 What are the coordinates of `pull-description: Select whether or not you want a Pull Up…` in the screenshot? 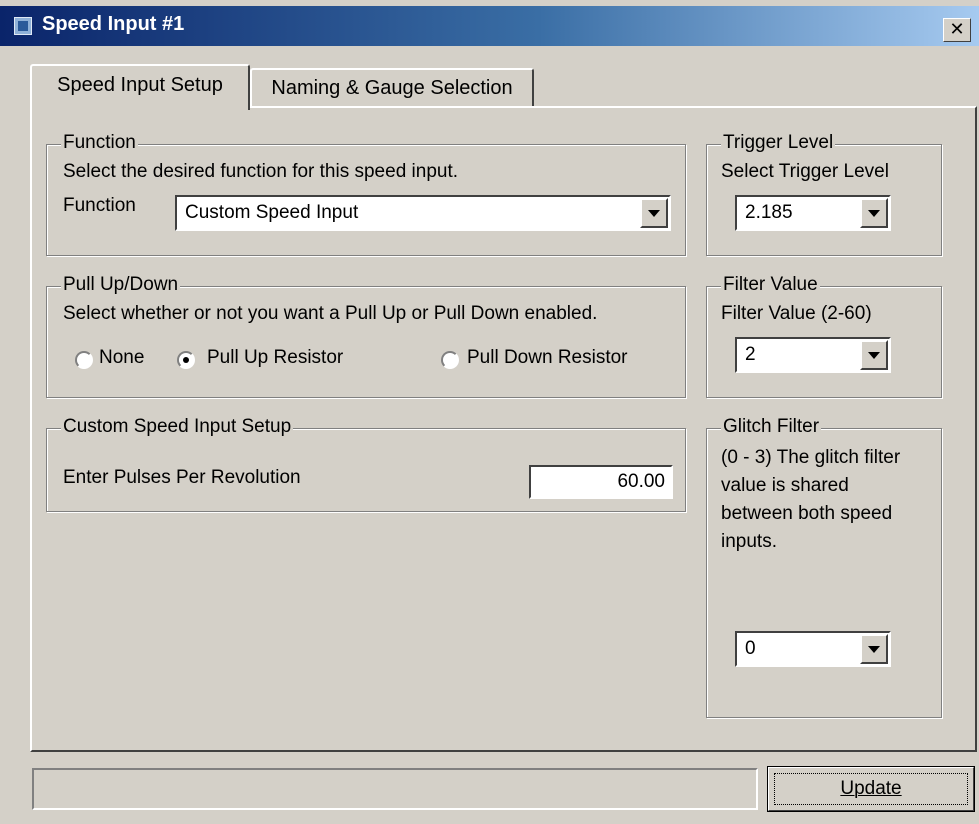 It's located at (330, 313).